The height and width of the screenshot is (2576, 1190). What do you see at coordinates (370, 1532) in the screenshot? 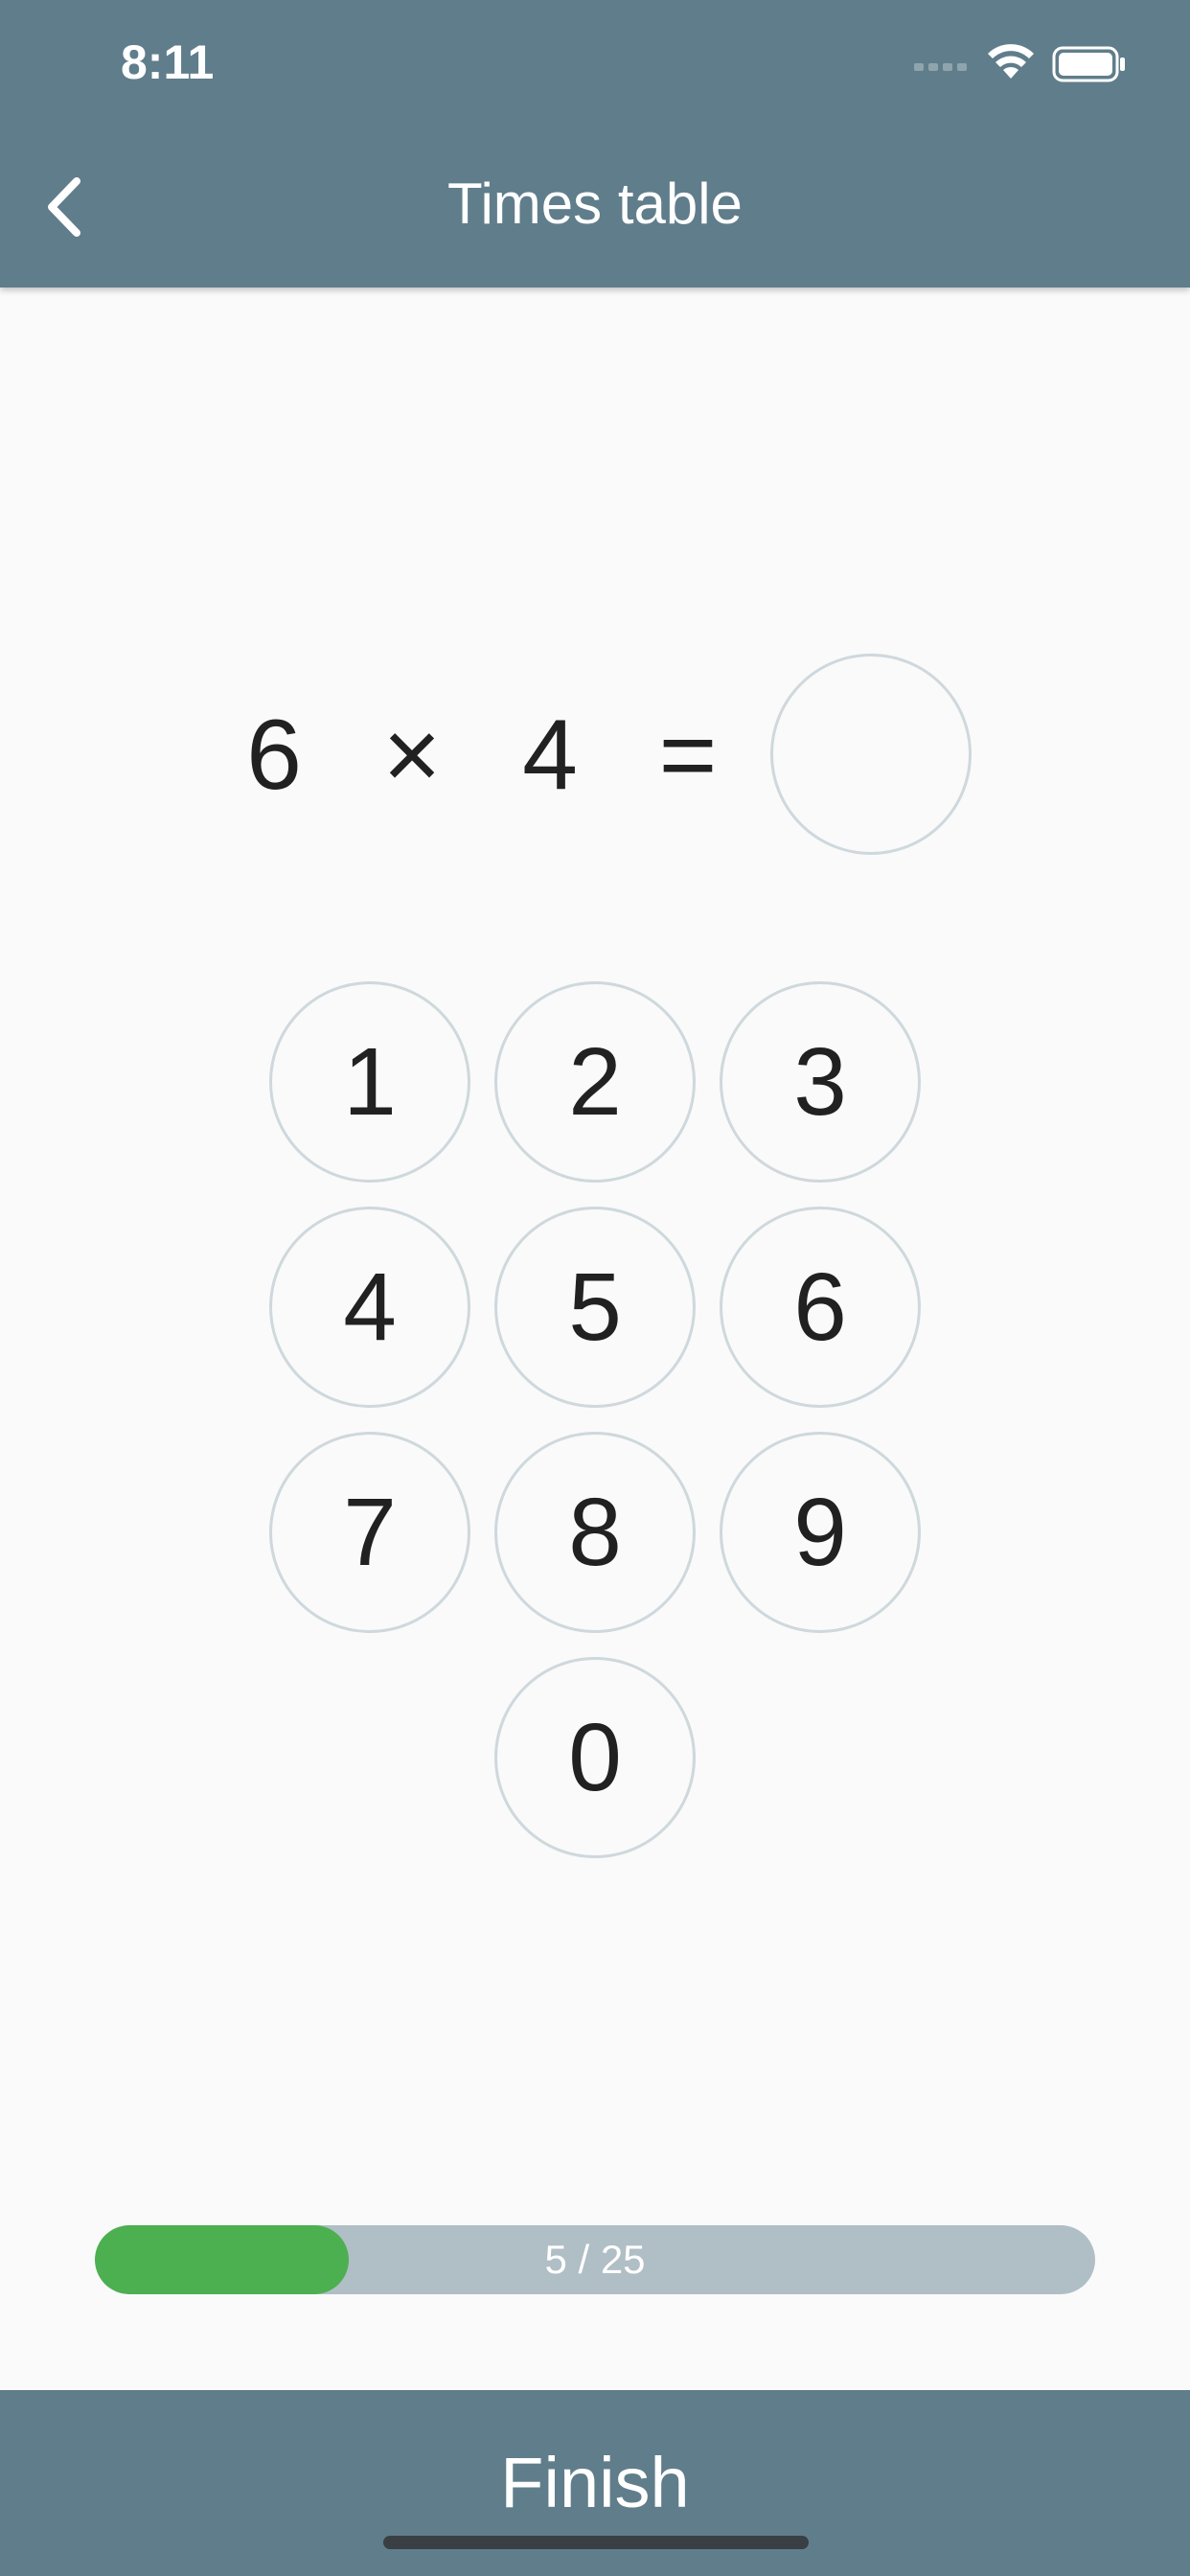
I see `key-7: 7` at bounding box center [370, 1532].